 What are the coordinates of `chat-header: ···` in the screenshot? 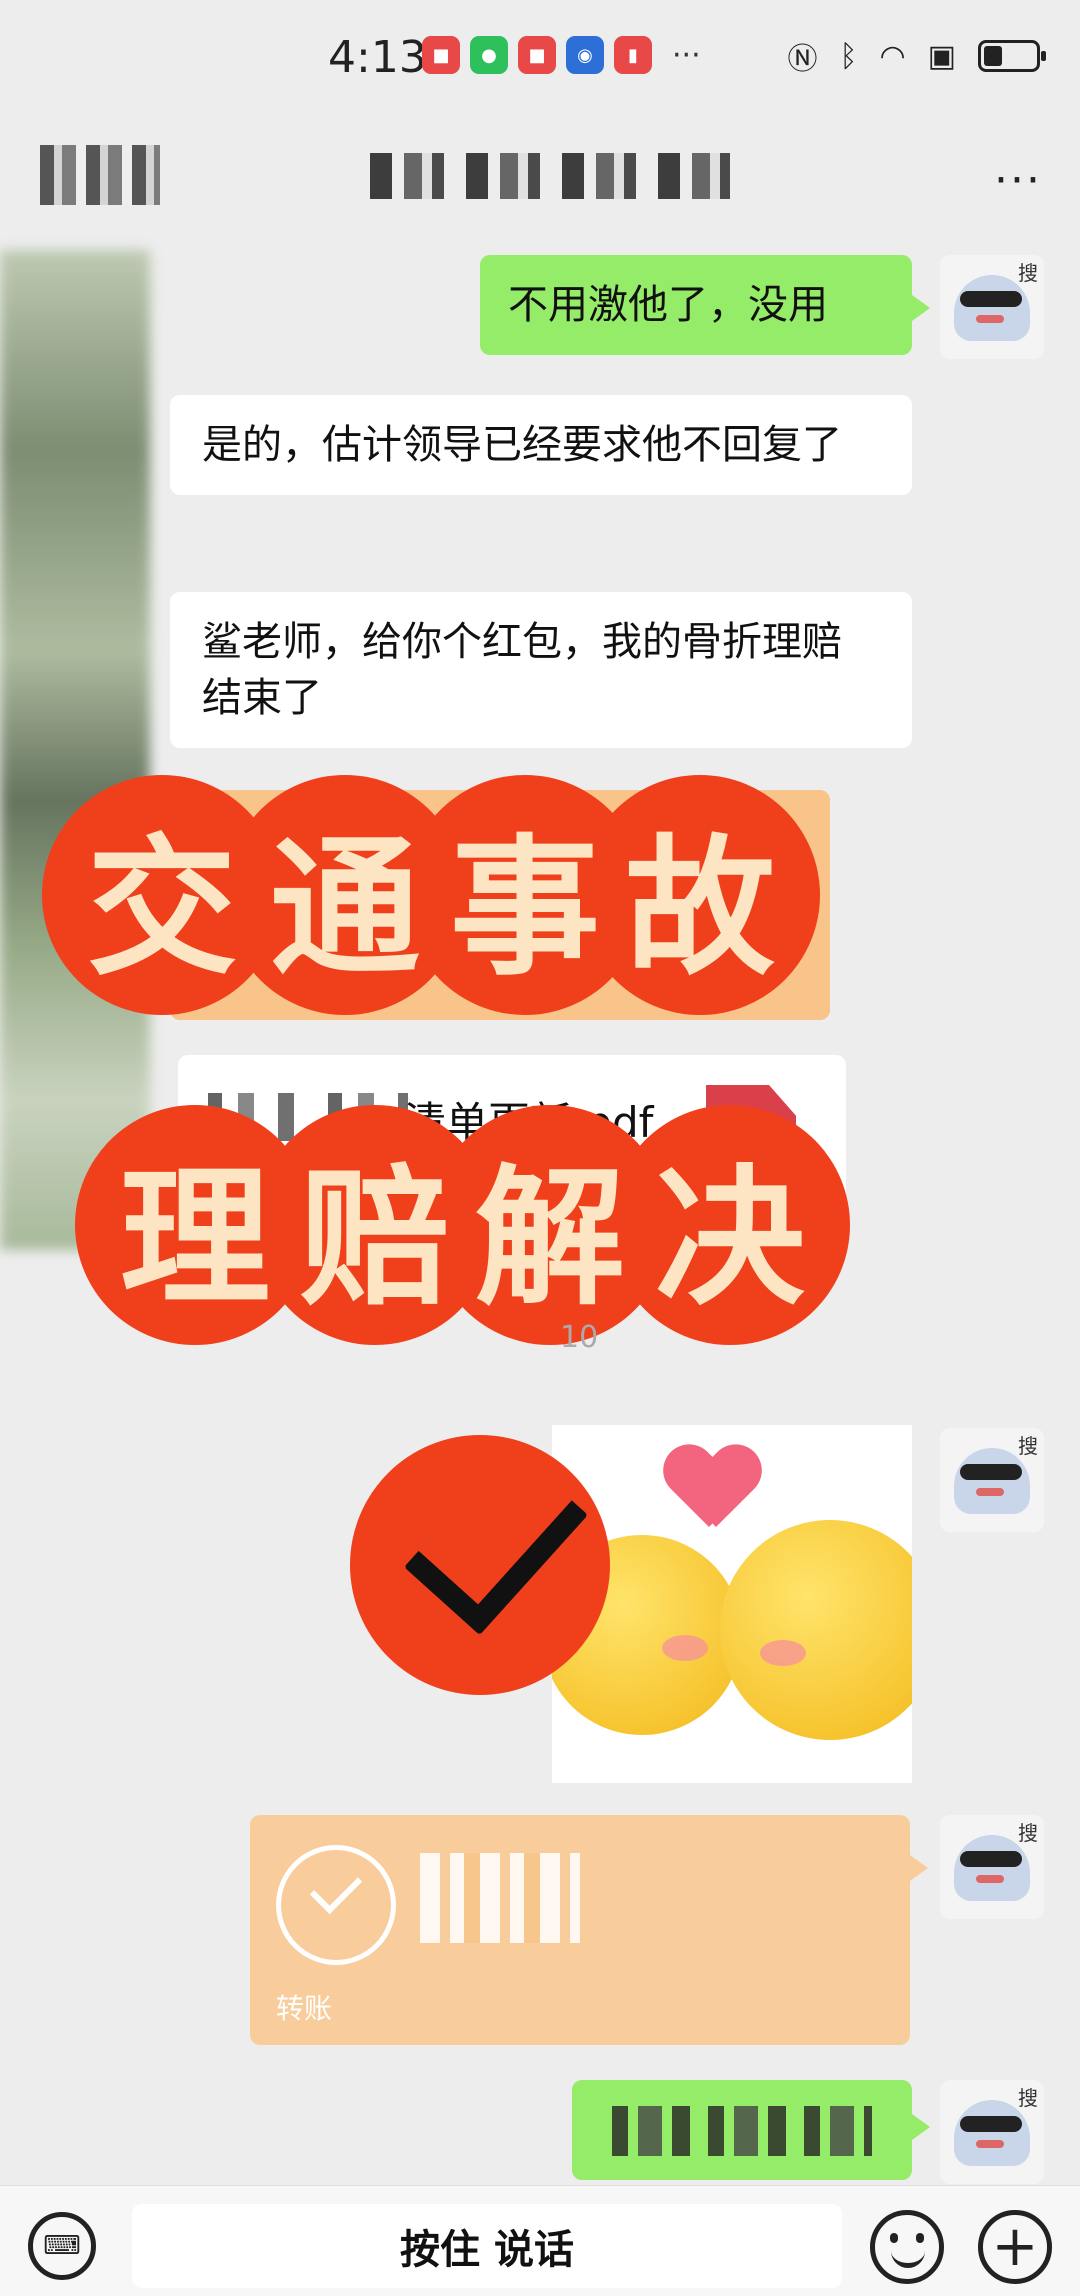 It's located at (540, 175).